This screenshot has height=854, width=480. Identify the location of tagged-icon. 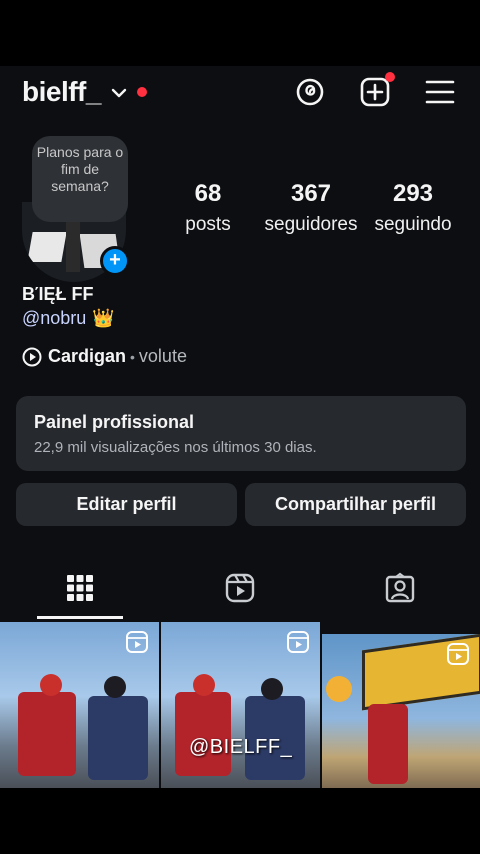
(400, 587).